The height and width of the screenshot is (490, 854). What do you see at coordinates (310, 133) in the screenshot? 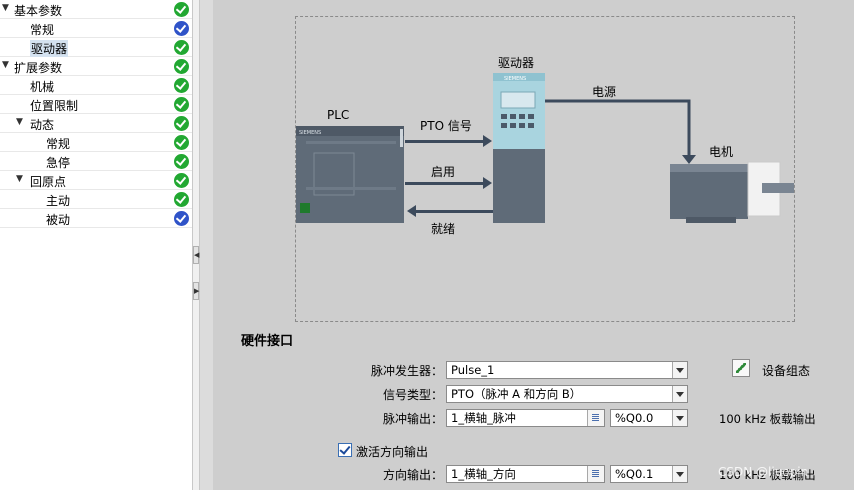
I see `plc-brand: SIEMENS` at bounding box center [310, 133].